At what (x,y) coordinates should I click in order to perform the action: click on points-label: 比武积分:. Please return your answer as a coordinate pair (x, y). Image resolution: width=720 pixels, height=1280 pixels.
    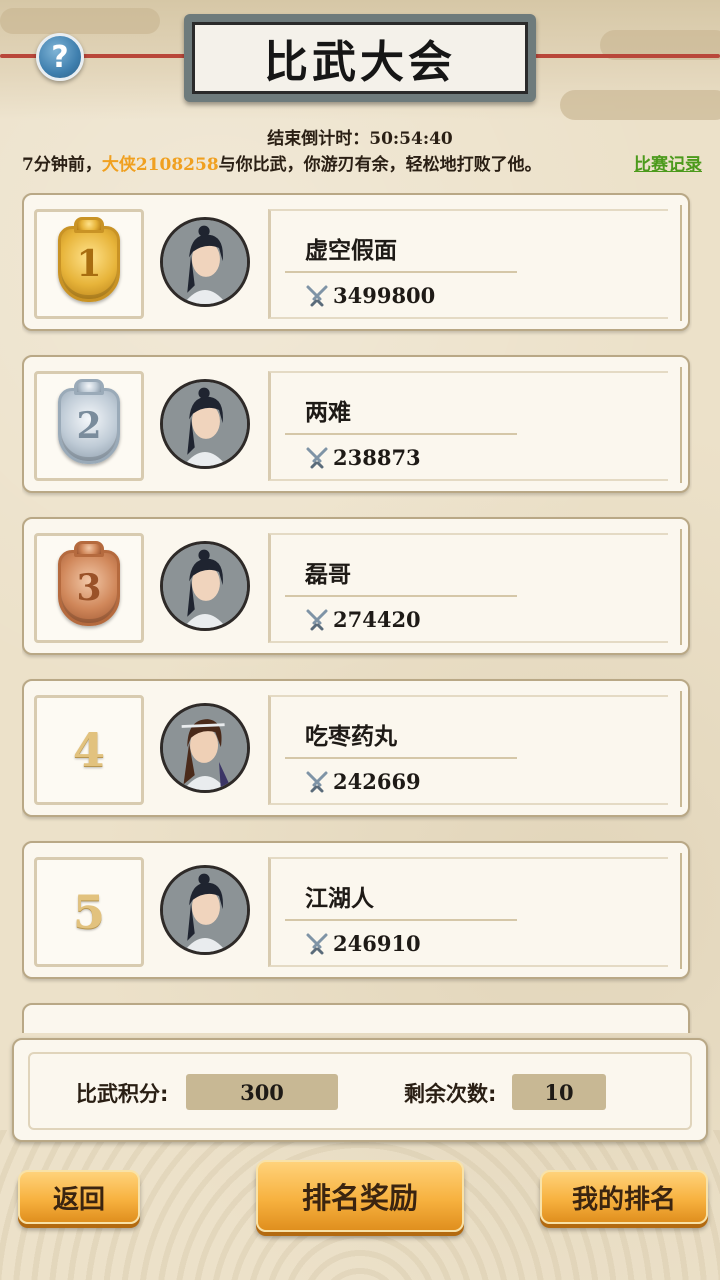
    Looking at the image, I should click on (122, 1094).